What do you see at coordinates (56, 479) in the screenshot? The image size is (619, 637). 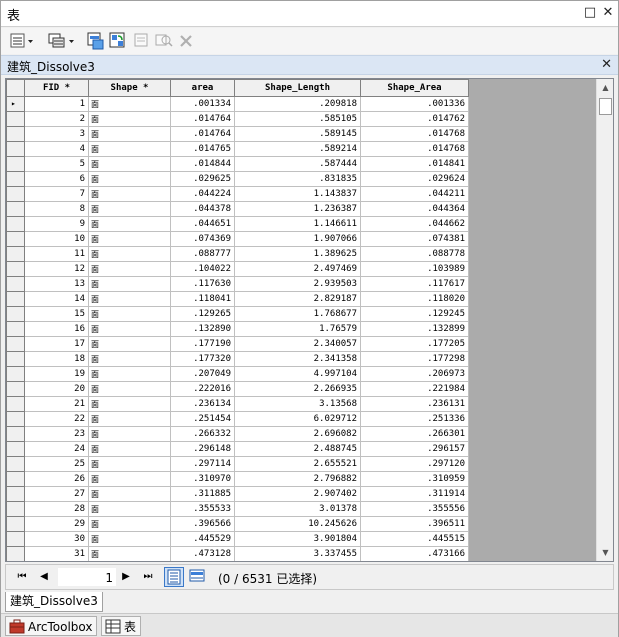 I see `cell-fid: 26` at bounding box center [56, 479].